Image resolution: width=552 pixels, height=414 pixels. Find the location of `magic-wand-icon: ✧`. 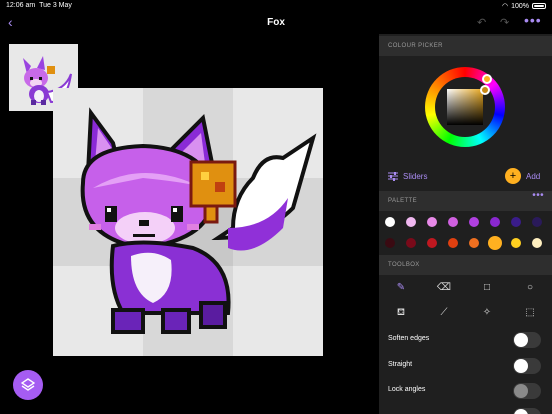

magic-wand-icon: ✧ is located at coordinates (487, 312).